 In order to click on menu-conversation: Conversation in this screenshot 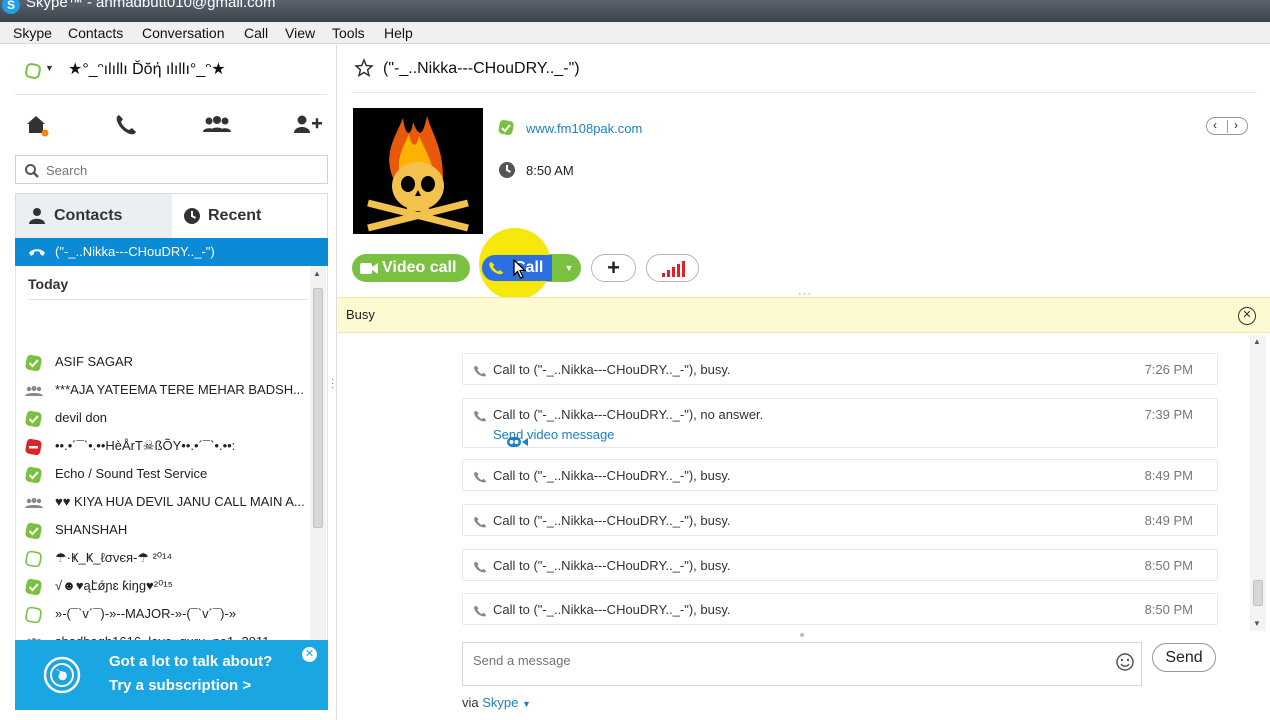, I will do `click(183, 33)`.